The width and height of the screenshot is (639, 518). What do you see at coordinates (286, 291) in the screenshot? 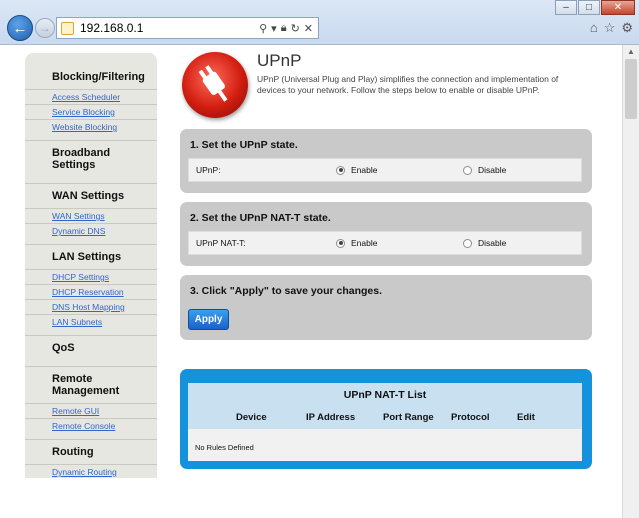
I see `panel-title: 3. Click "Apply" to save your changes.` at bounding box center [286, 291].